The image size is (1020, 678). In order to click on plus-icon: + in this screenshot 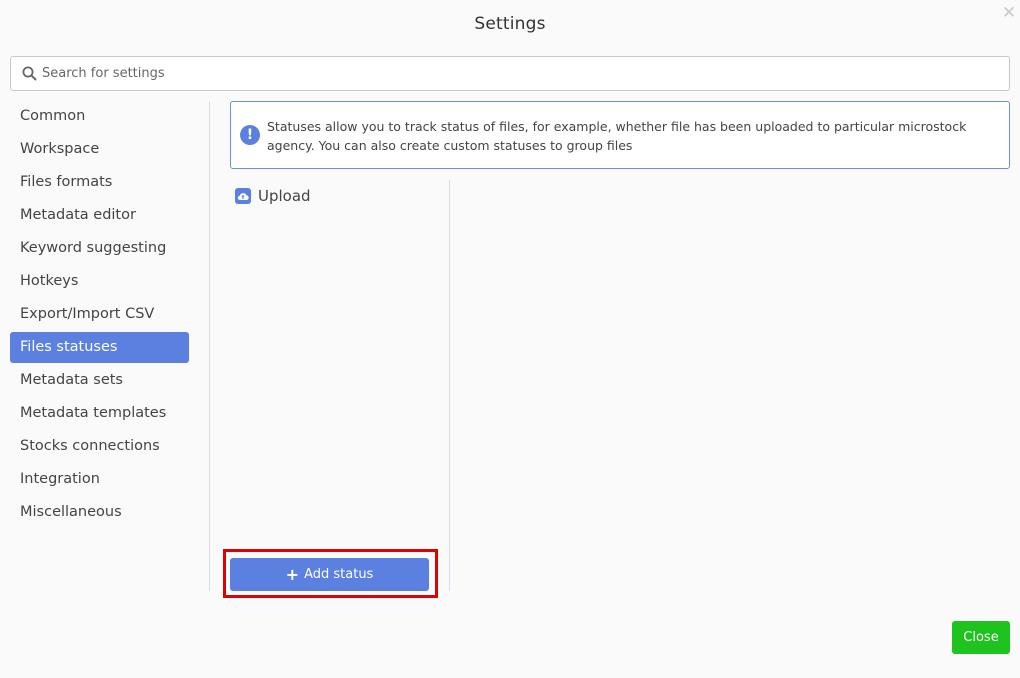, I will do `click(292, 574)`.